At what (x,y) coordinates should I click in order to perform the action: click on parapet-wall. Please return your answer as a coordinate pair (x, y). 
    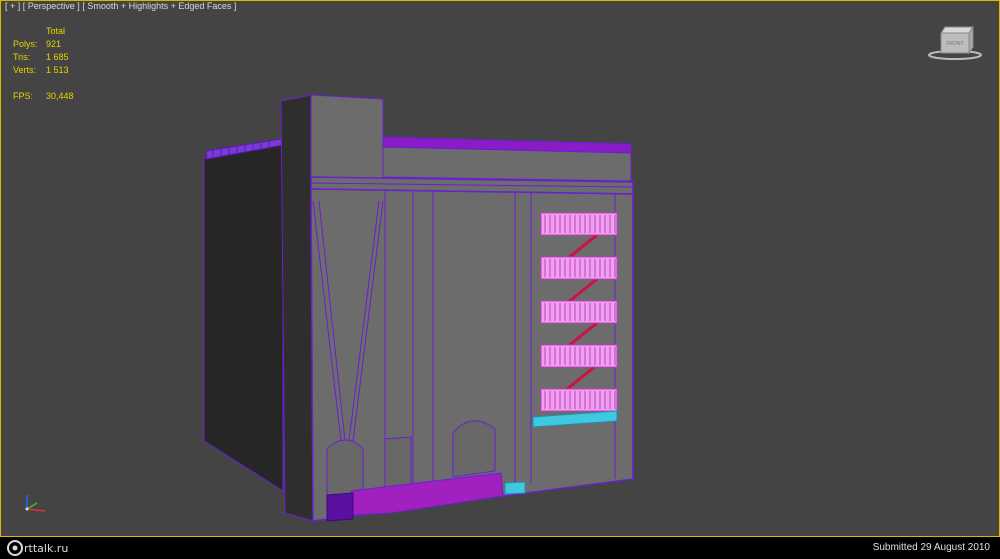
    Looking at the image, I should click on (507, 164).